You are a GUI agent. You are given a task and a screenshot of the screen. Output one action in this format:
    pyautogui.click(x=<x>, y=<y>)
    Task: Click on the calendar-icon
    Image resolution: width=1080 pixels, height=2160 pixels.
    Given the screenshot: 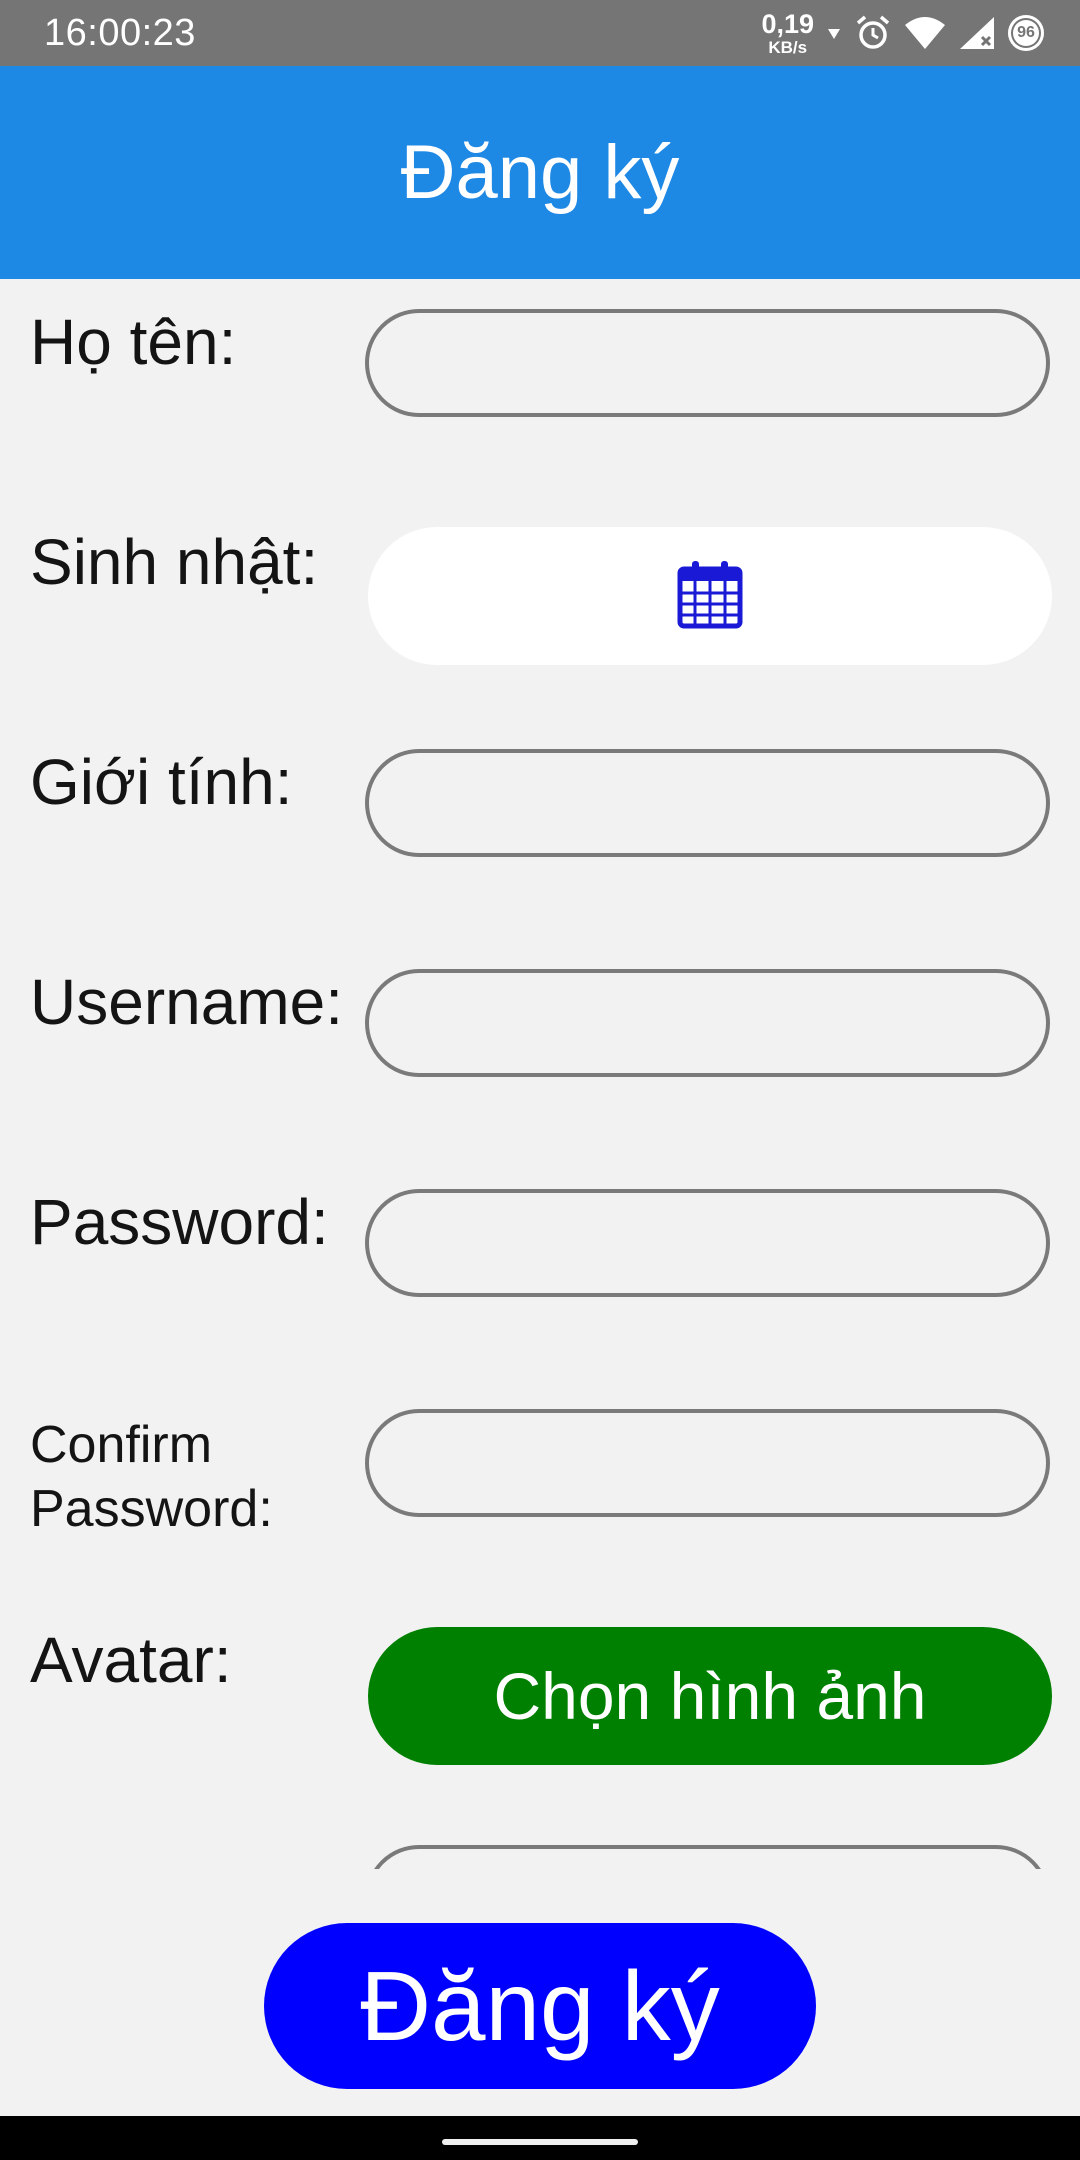 What is the action you would take?
    pyautogui.click(x=710, y=596)
    